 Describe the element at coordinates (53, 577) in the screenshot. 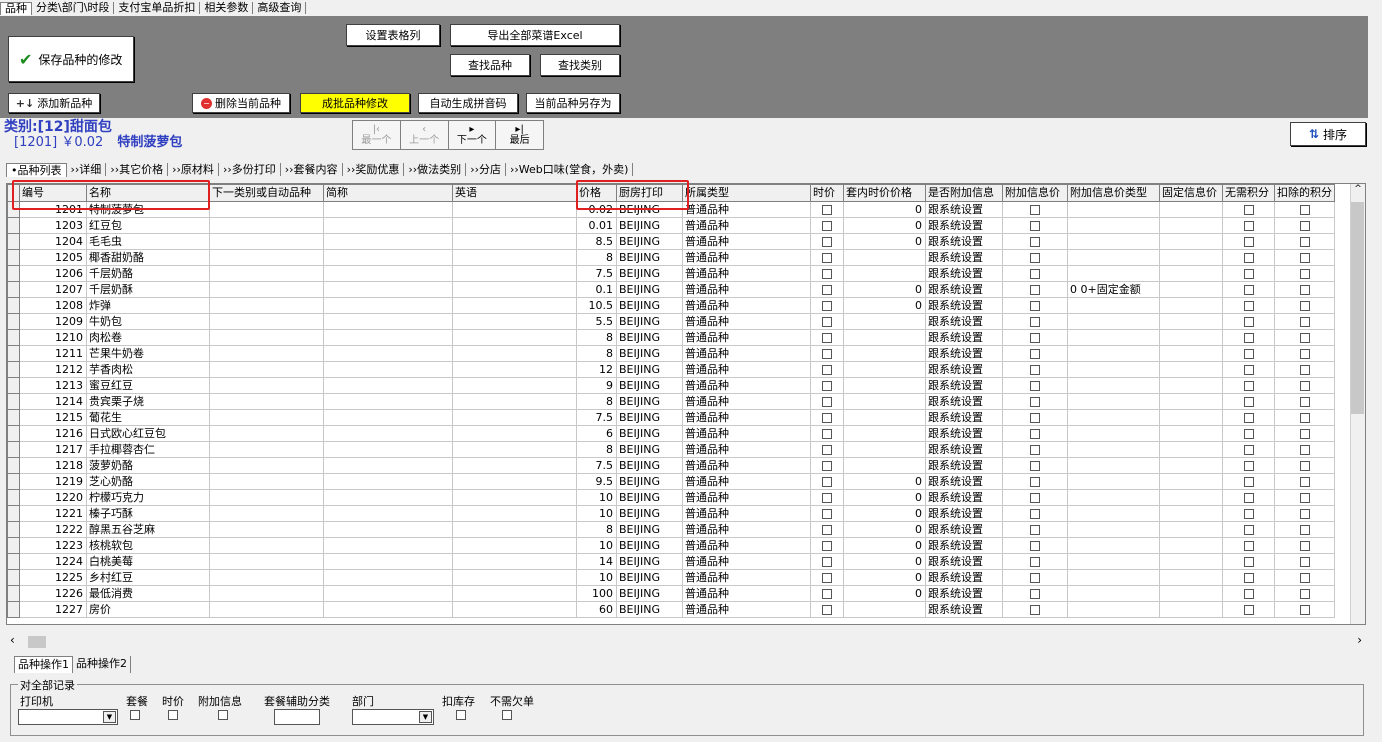

I see `cell-code: 1225` at that location.